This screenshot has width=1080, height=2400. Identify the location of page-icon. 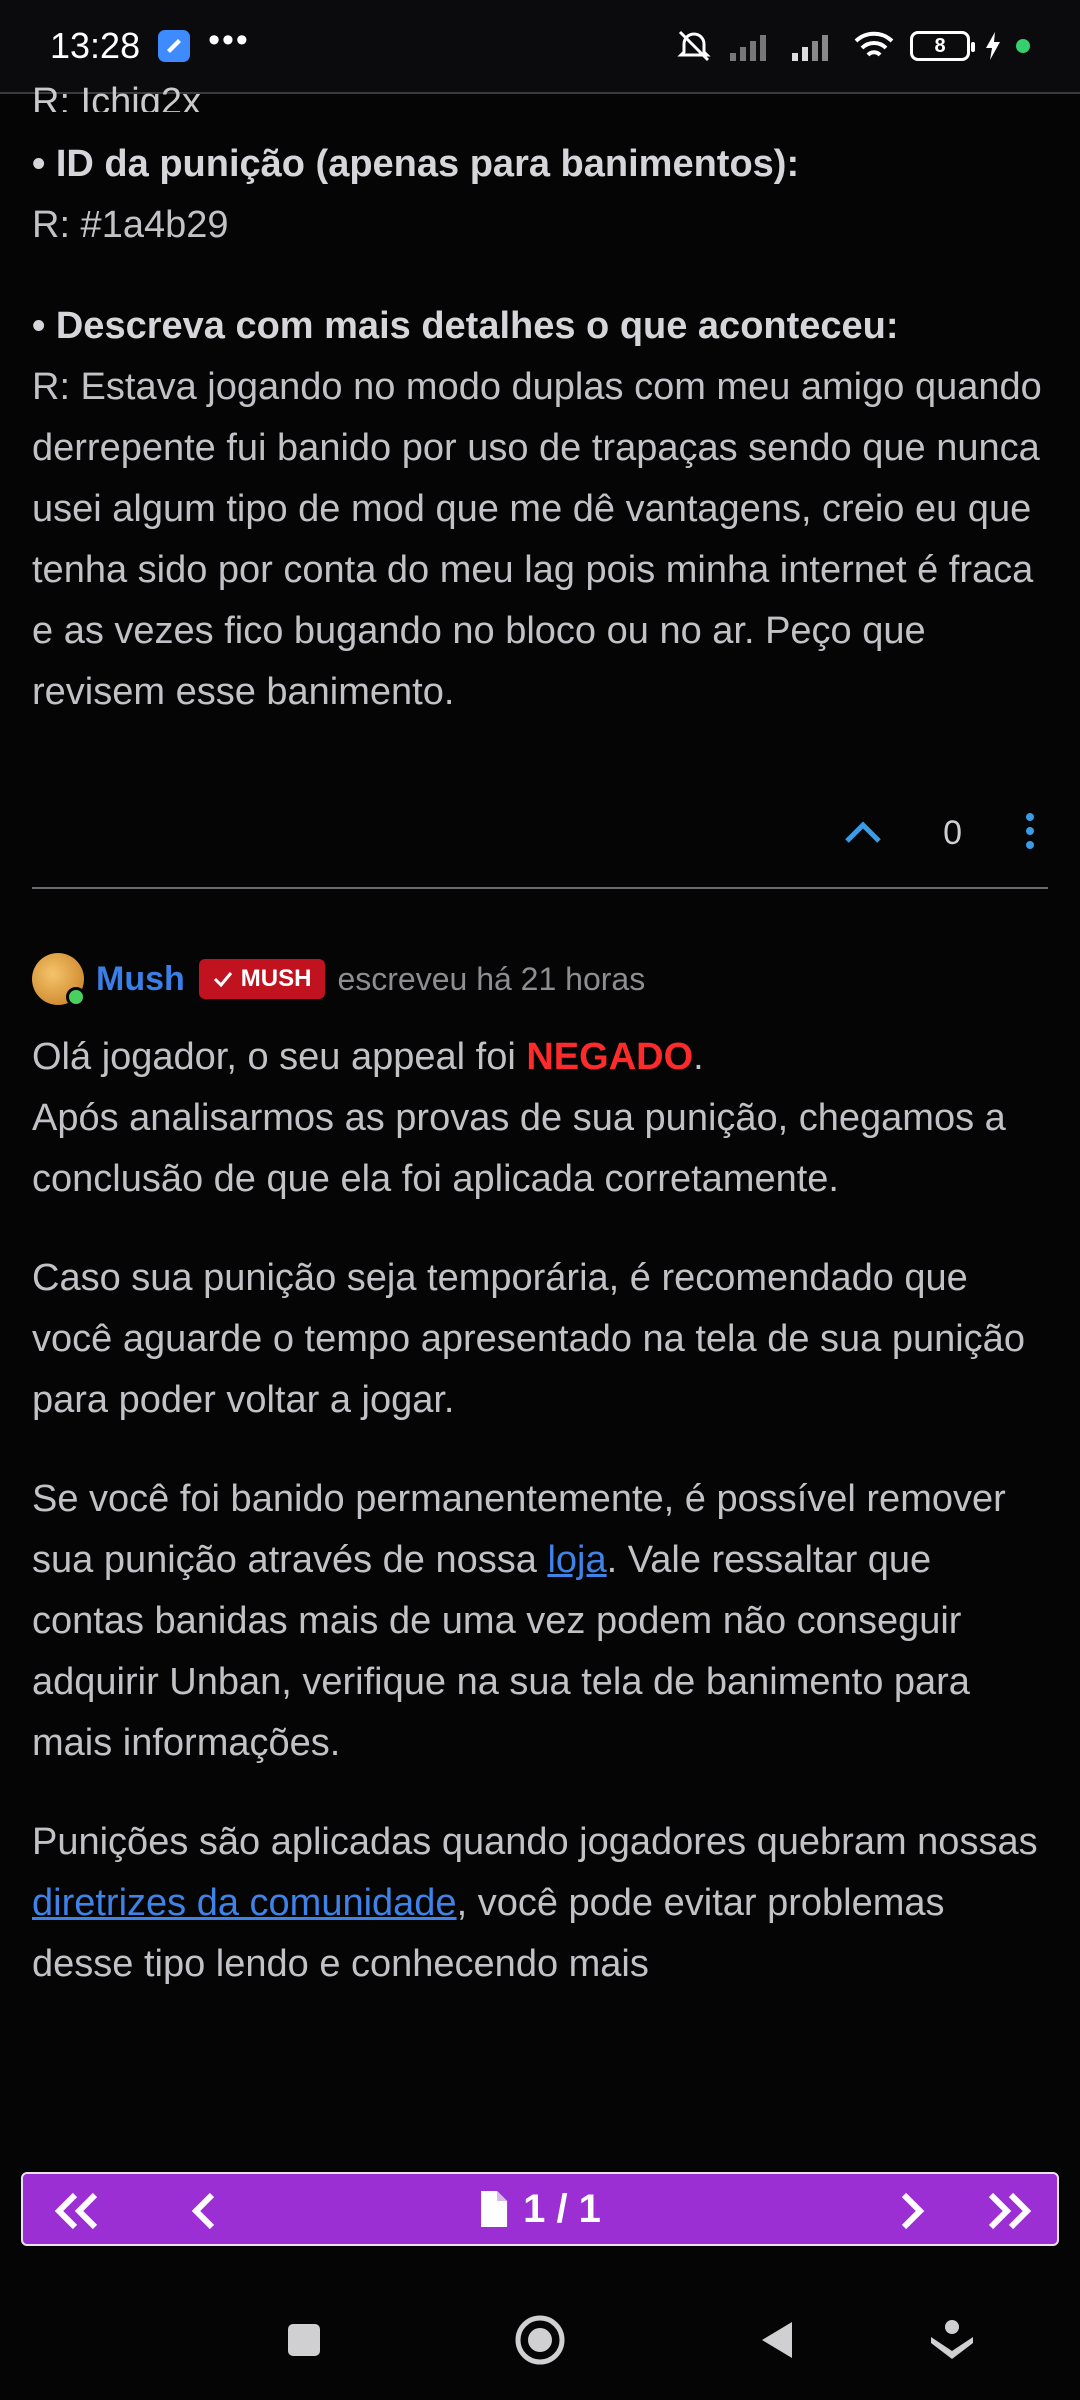
(494, 2209).